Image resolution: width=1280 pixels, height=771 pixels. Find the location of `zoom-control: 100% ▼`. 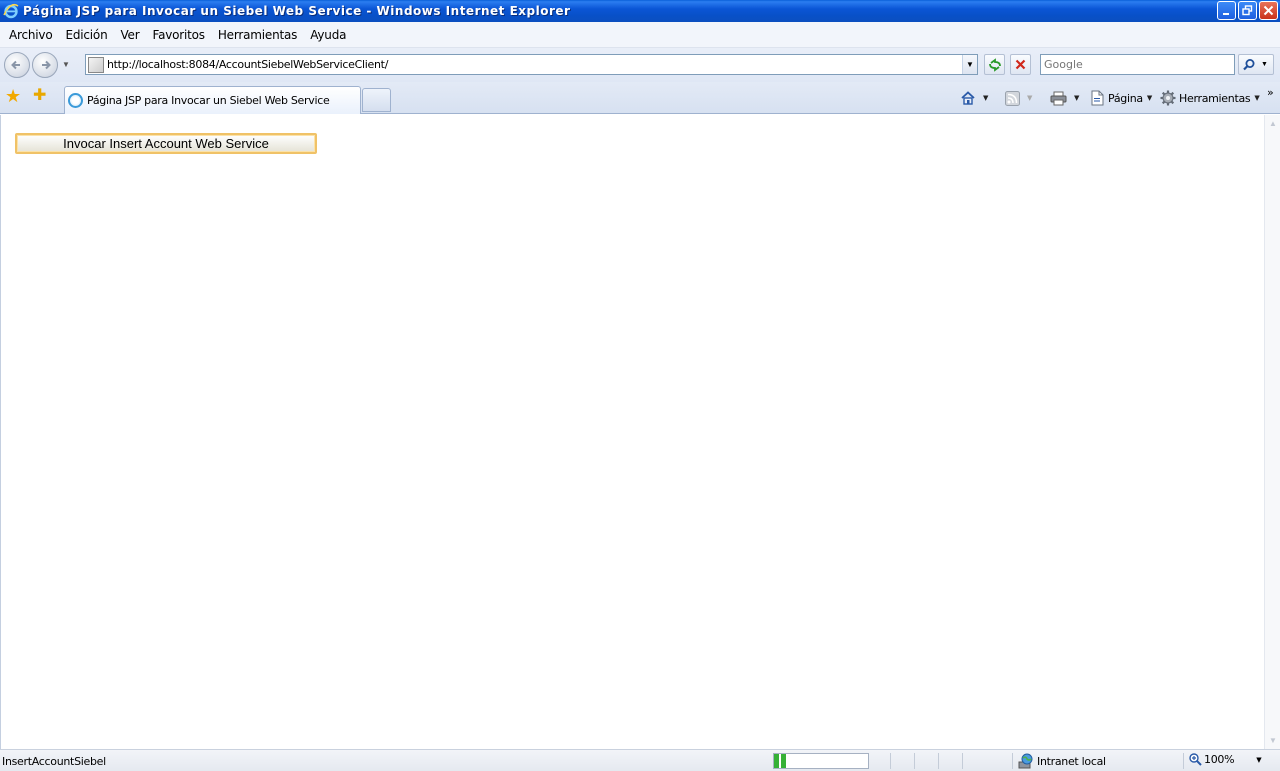

zoom-control: 100% ▼ is located at coordinates (1225, 759).